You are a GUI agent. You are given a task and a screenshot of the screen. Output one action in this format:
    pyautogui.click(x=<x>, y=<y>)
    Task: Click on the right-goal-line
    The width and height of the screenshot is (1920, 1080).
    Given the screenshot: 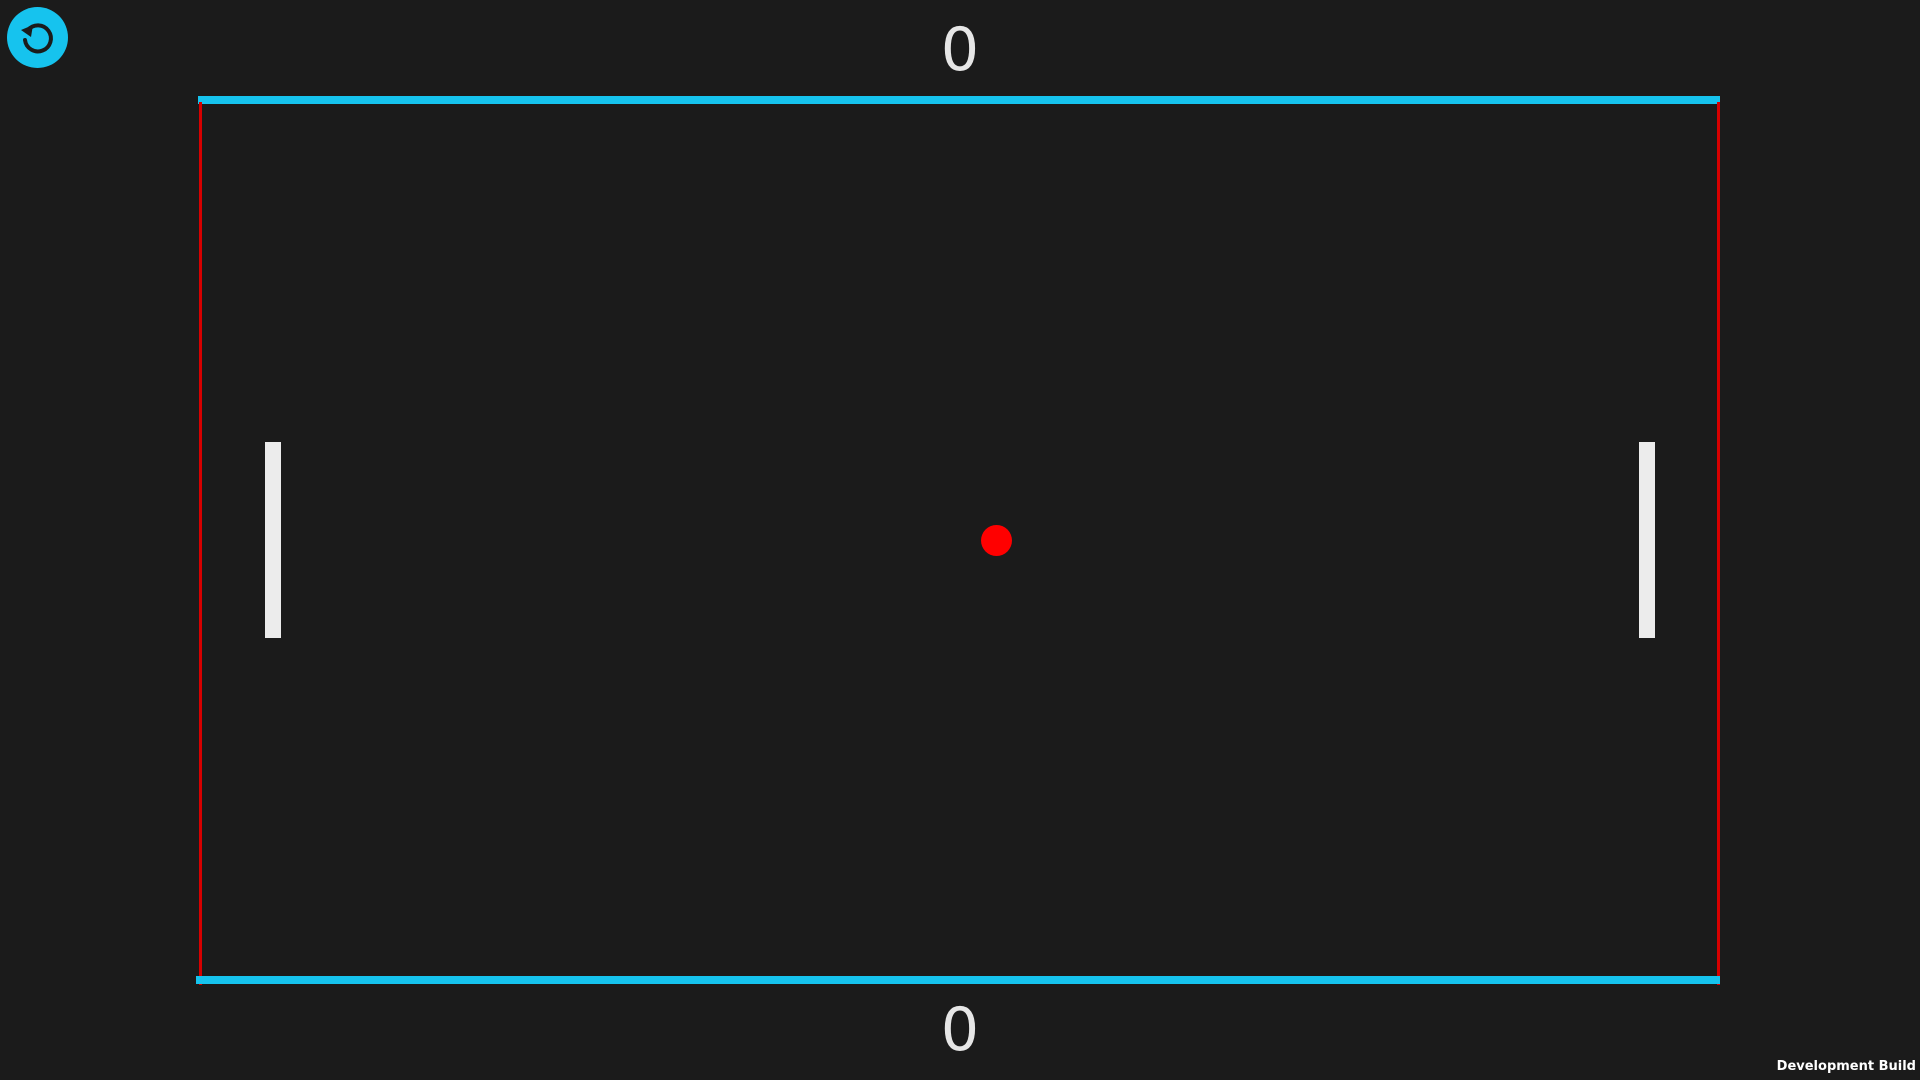 What is the action you would take?
    pyautogui.click(x=1718, y=543)
    